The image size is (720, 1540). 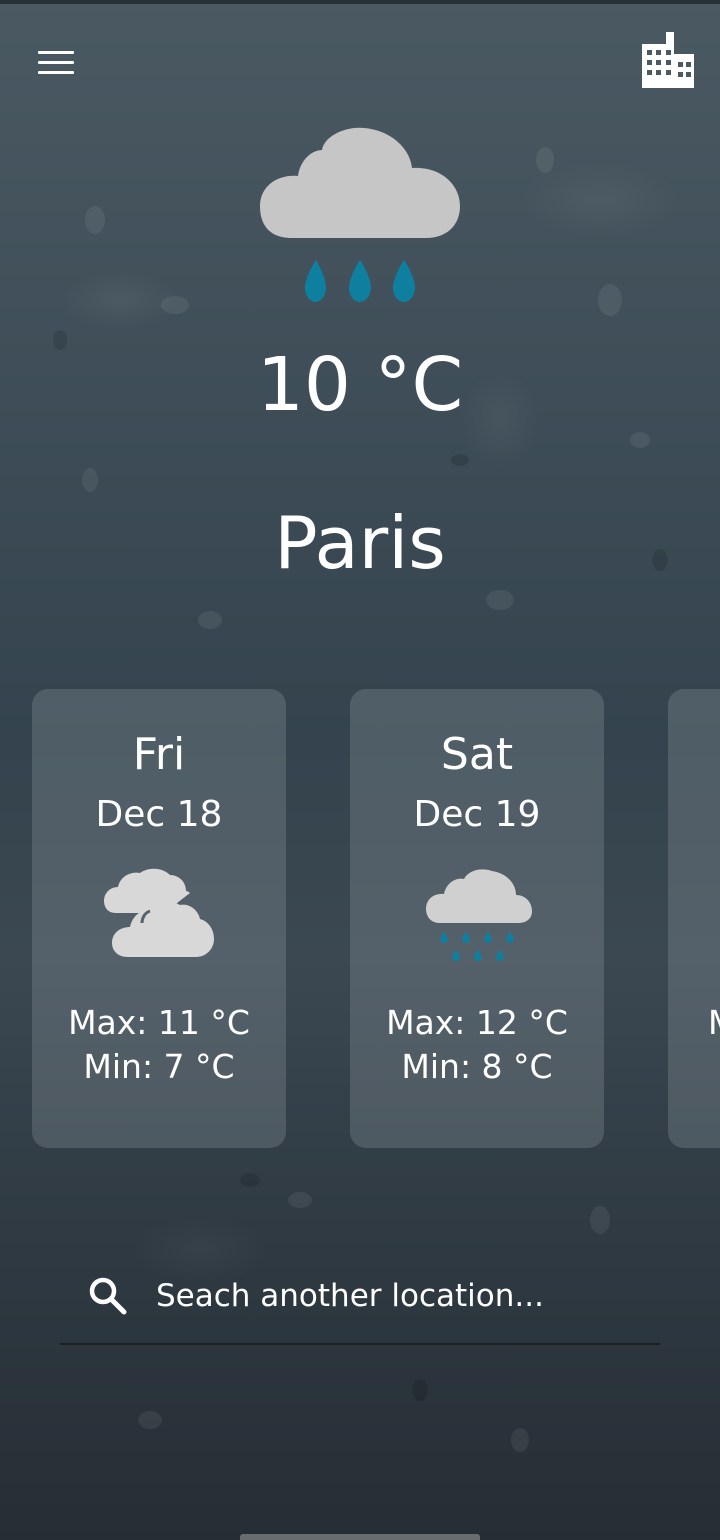 I want to click on search-input, so click(x=406, y=1296).